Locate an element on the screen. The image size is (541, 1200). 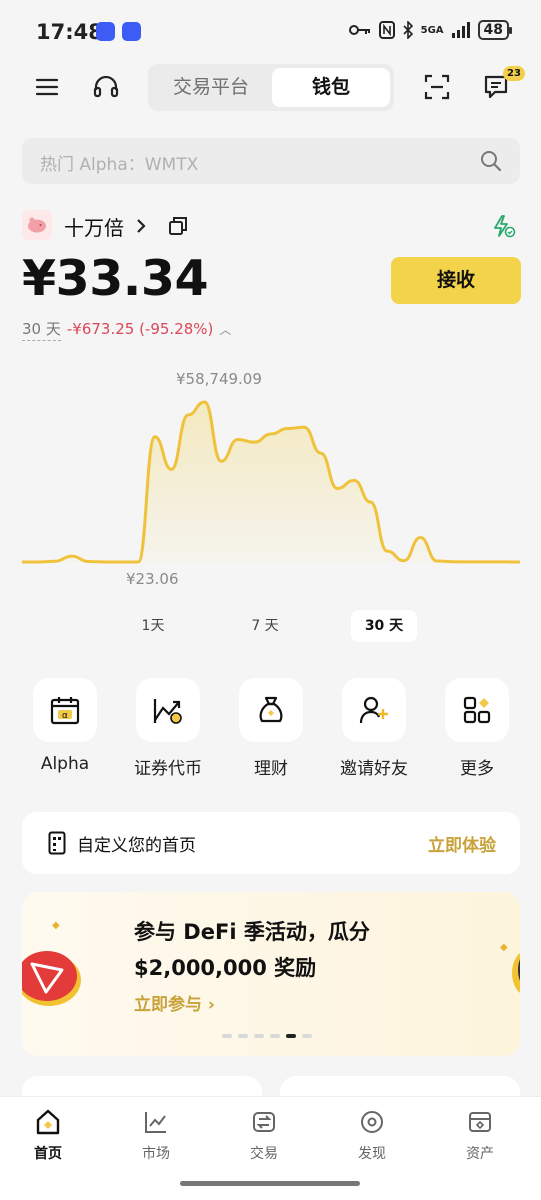
layout-icon is located at coordinates (57, 843).